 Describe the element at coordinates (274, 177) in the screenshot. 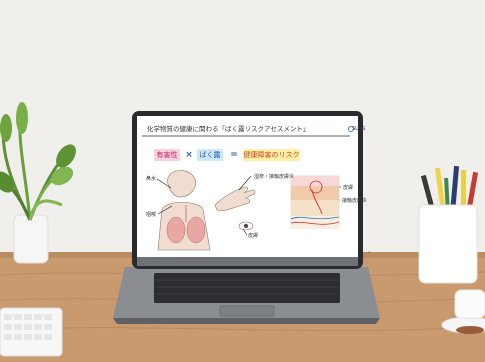

I see `label-arm: 湿疹・接触皮膚炎` at that location.